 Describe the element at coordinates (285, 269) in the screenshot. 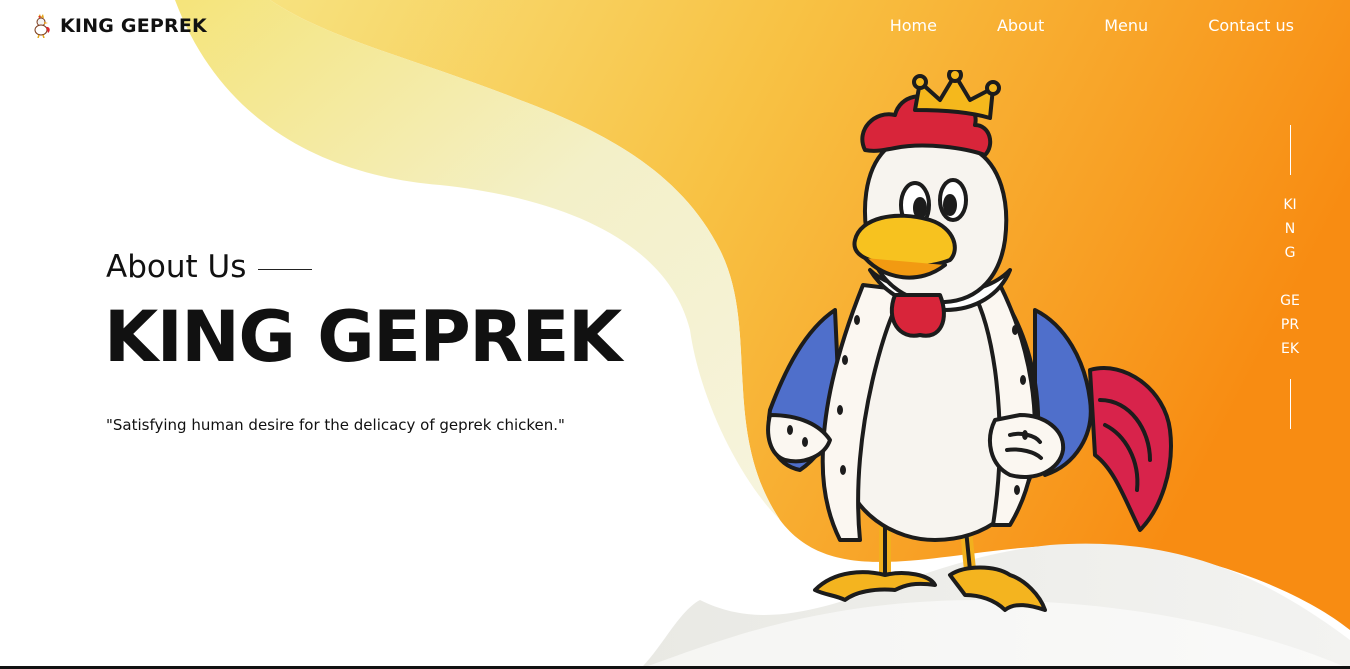

I see `heading-divider` at that location.